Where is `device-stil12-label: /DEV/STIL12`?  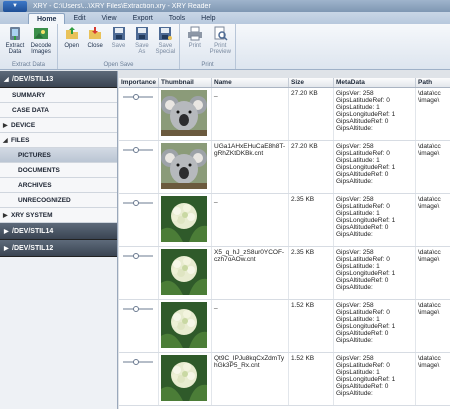 device-stil12-label: /DEV/STIL12 is located at coordinates (33, 248).